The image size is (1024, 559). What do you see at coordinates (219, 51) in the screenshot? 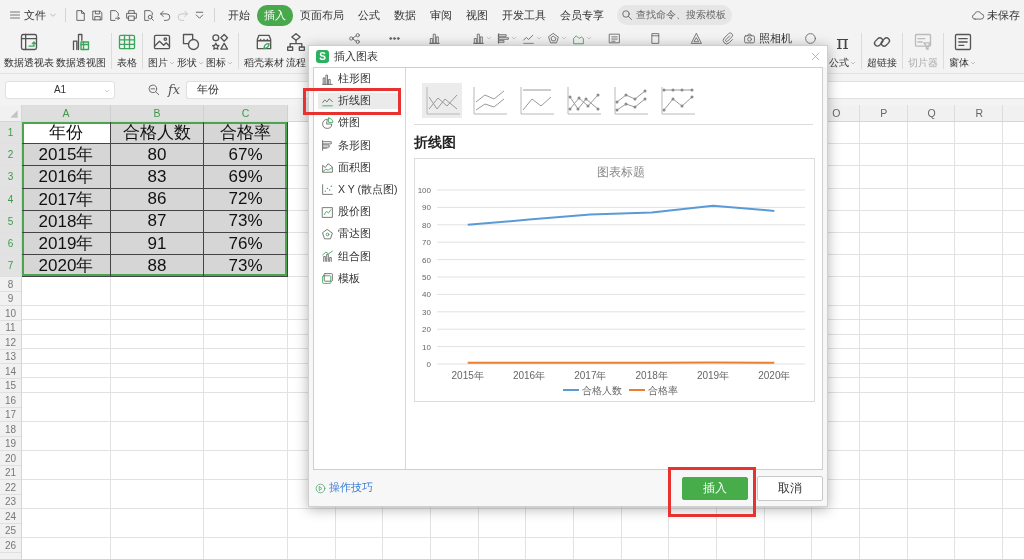
I see `icons-button: 图标` at bounding box center [219, 51].